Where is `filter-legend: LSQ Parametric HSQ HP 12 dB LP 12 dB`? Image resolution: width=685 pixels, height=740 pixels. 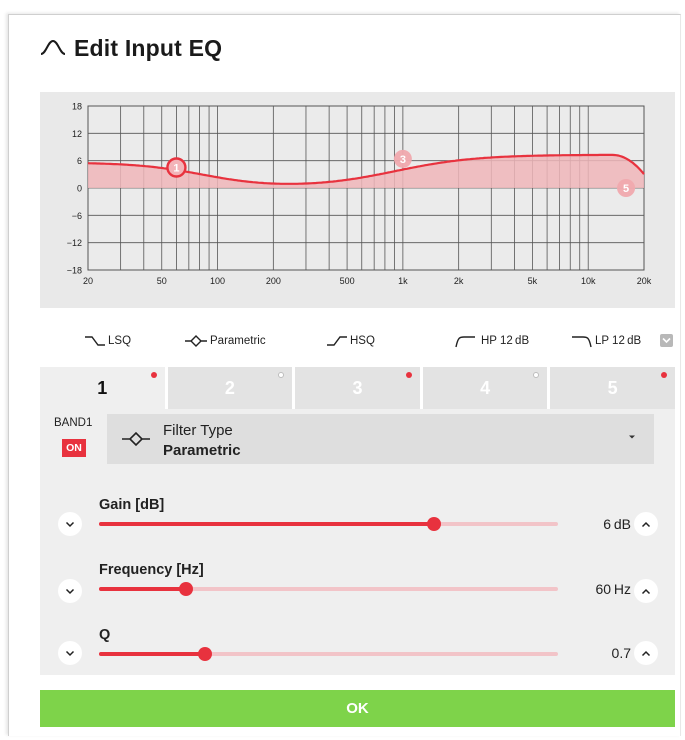
filter-legend: LSQ Parametric HSQ HP 12 dB LP 12 dB is located at coordinates (357, 341).